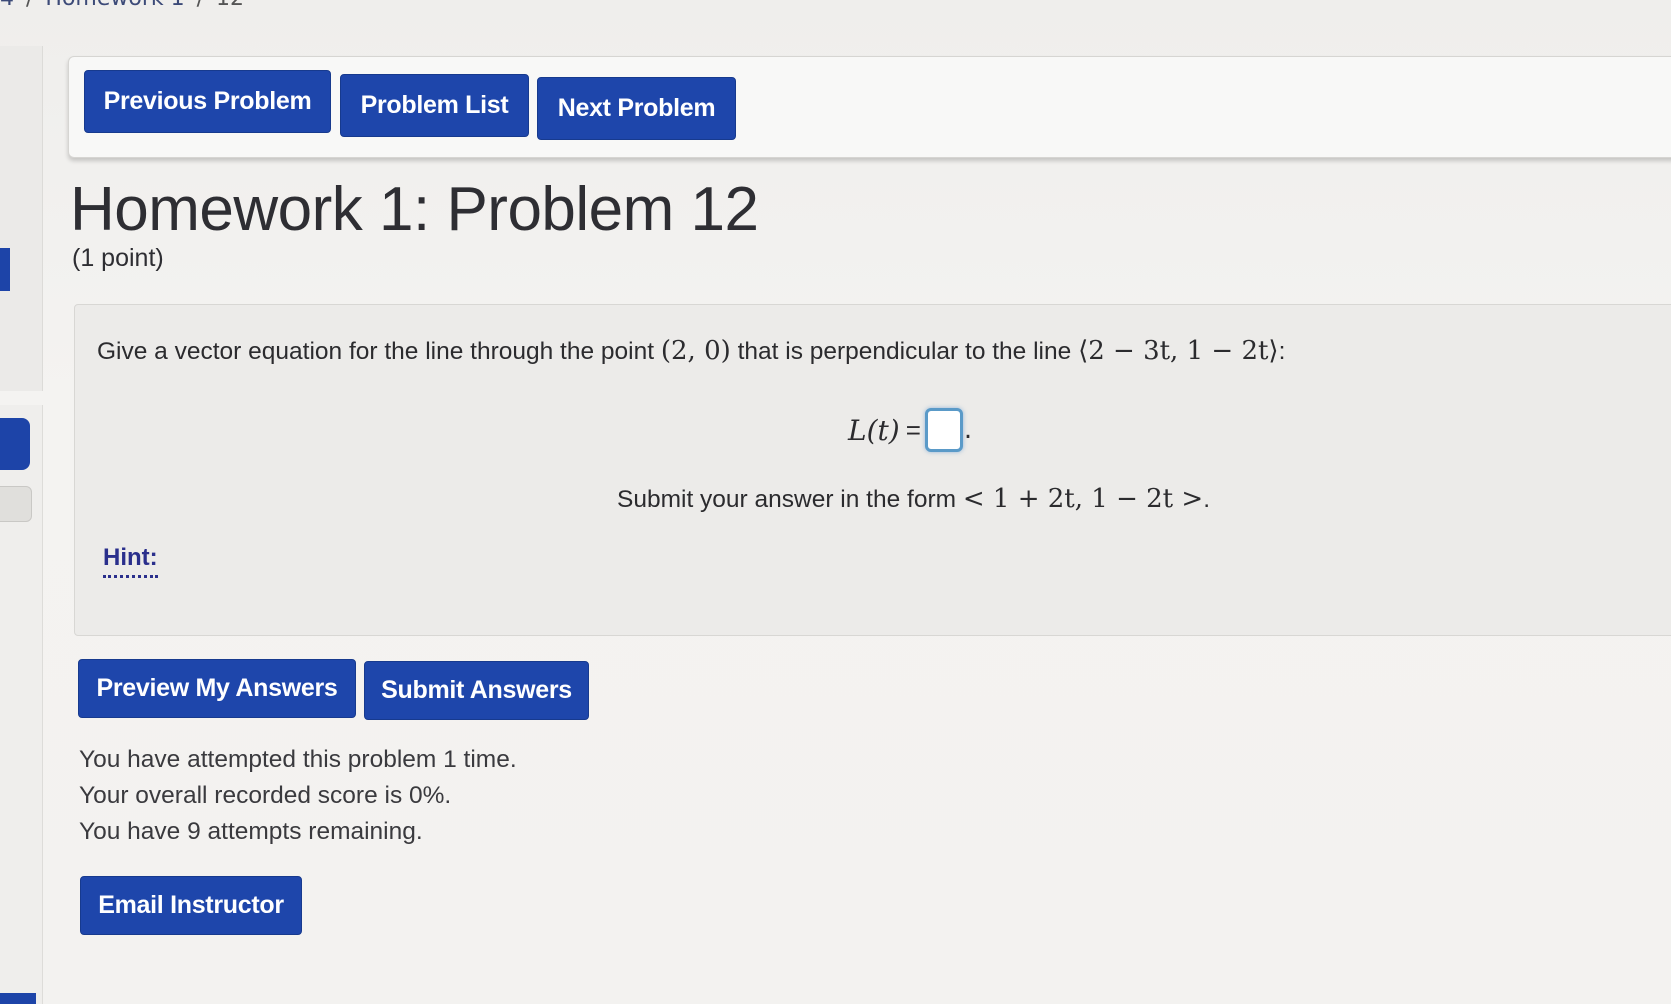 This screenshot has width=1671, height=1004. I want to click on sidebar-secondary-button, so click(16, 504).